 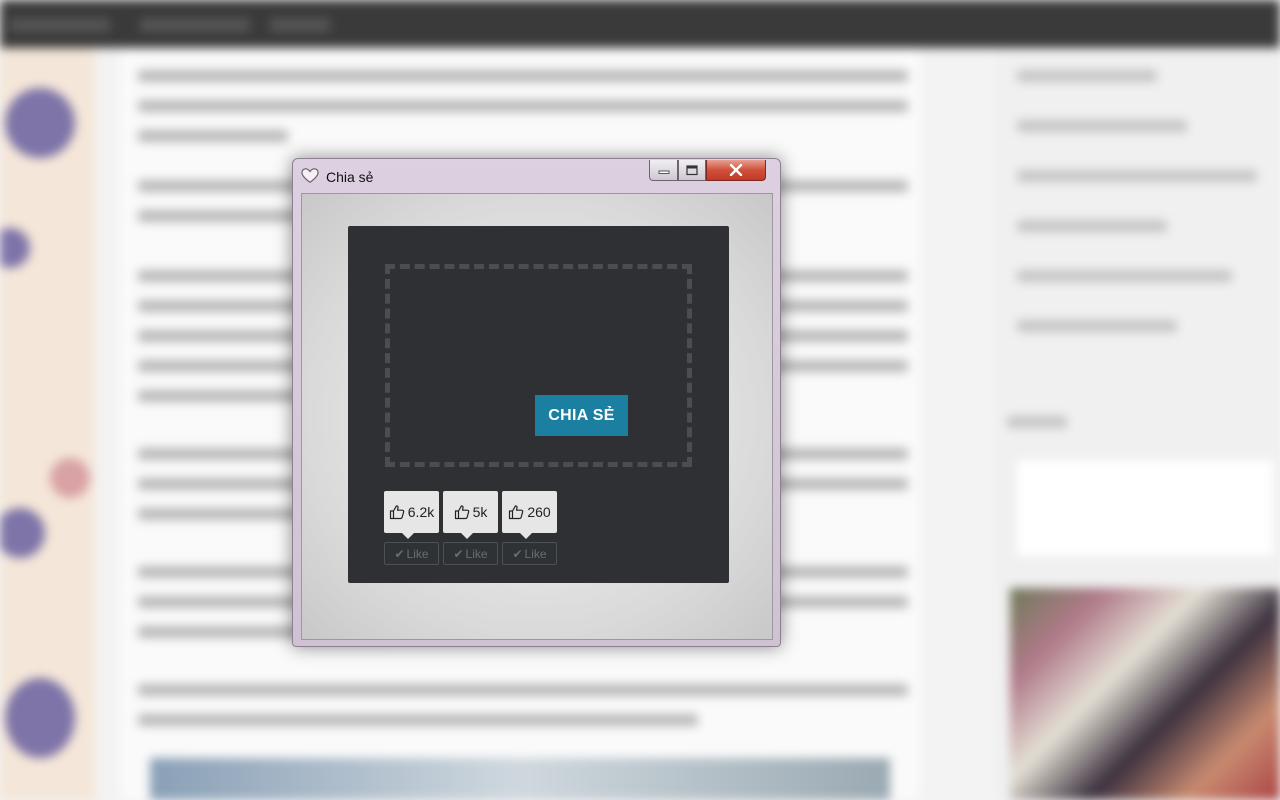 I want to click on close-icon, so click(x=736, y=170).